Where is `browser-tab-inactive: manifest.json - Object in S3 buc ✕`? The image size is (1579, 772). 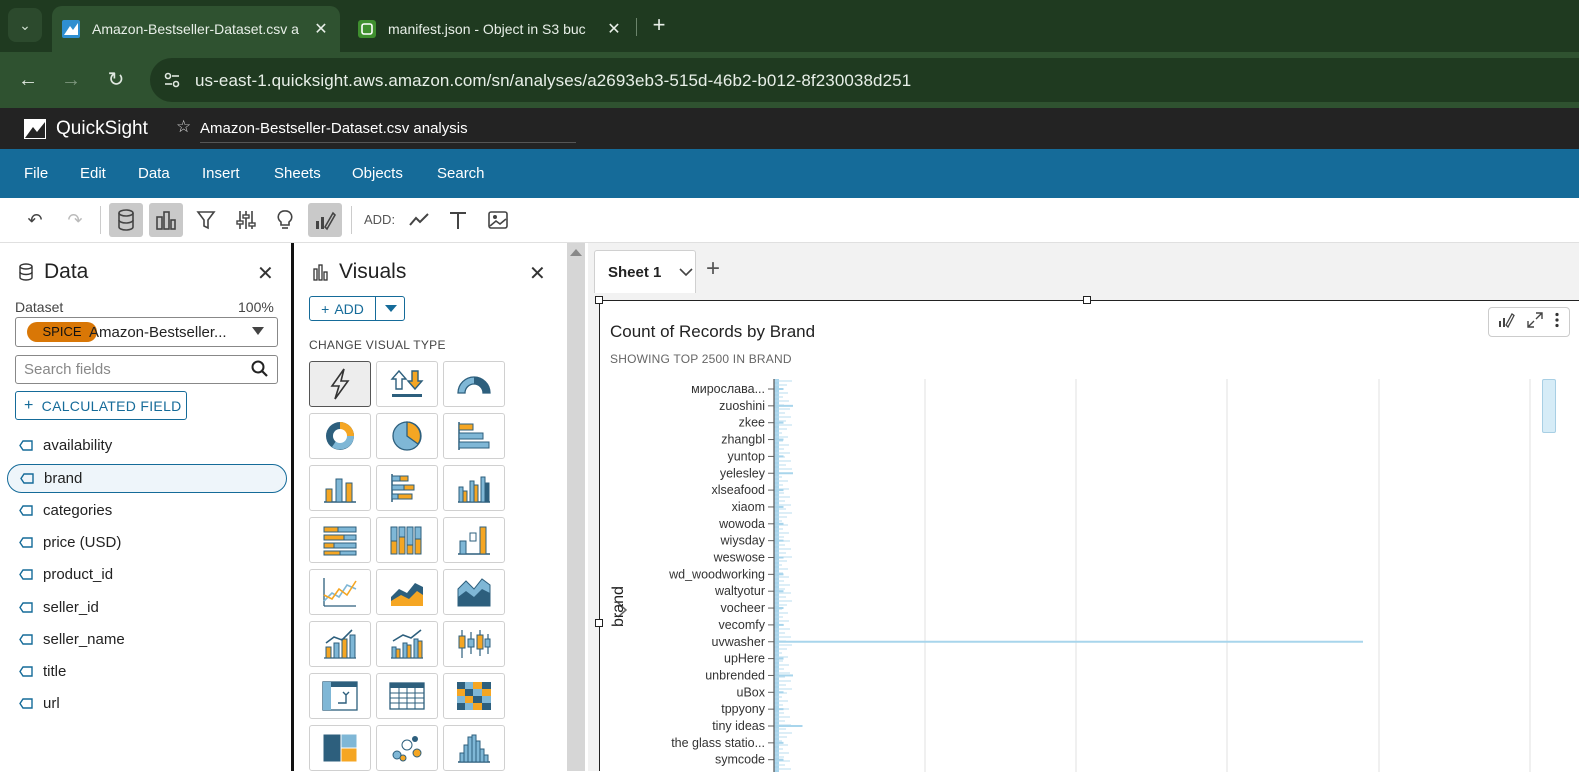 browser-tab-inactive: manifest.json - Object in S3 buc ✕ is located at coordinates (490, 29).